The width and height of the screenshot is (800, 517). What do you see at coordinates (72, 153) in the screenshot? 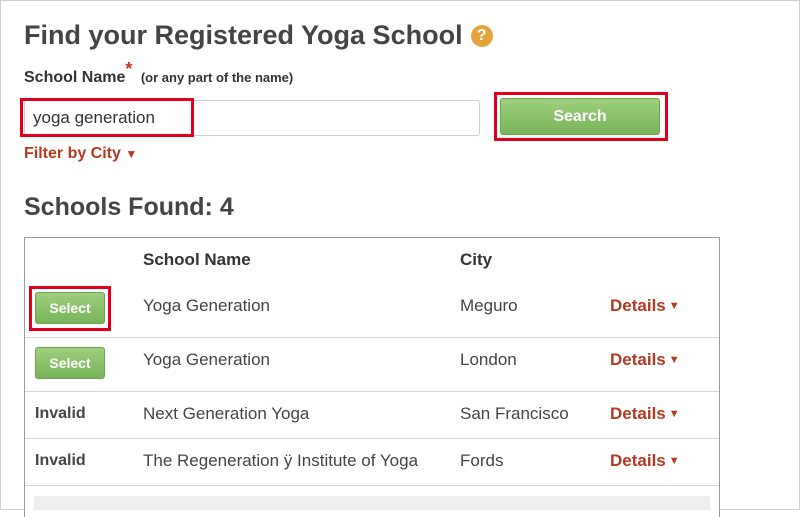
I see `filter-by-city-text: Filter by City` at bounding box center [72, 153].